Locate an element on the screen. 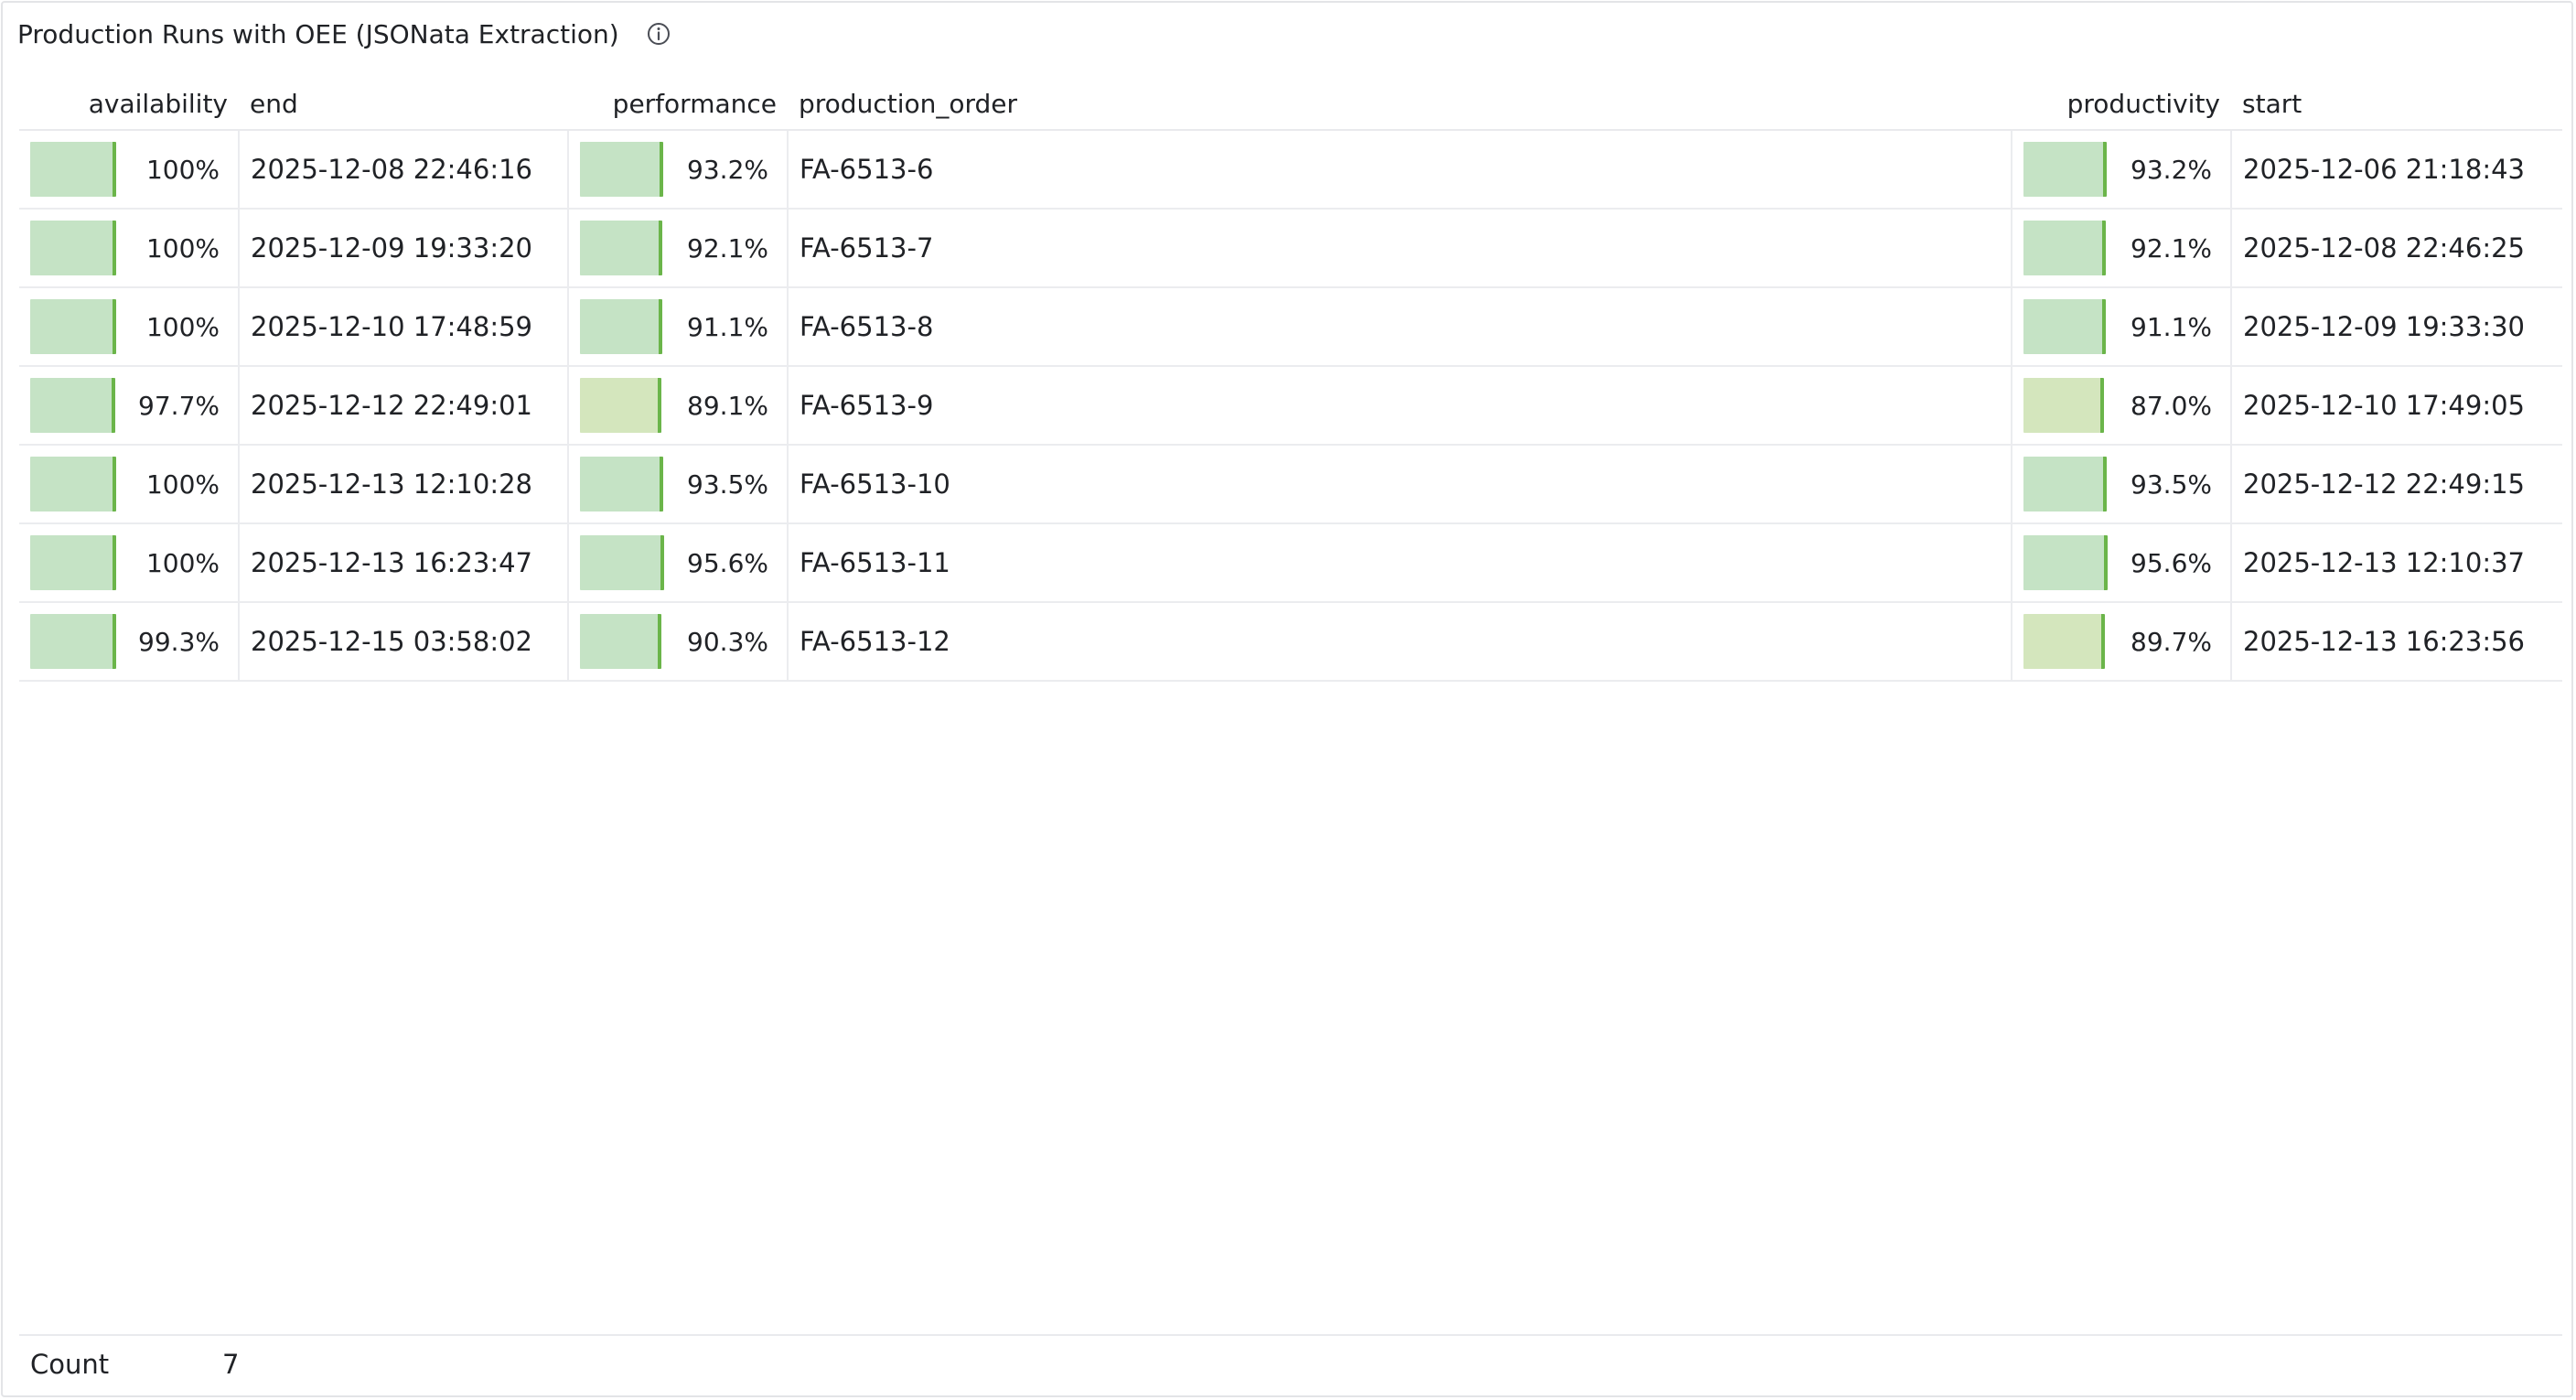 This screenshot has height=1400, width=2576. cell-production-order: FA-6513-8 is located at coordinates (1400, 327).